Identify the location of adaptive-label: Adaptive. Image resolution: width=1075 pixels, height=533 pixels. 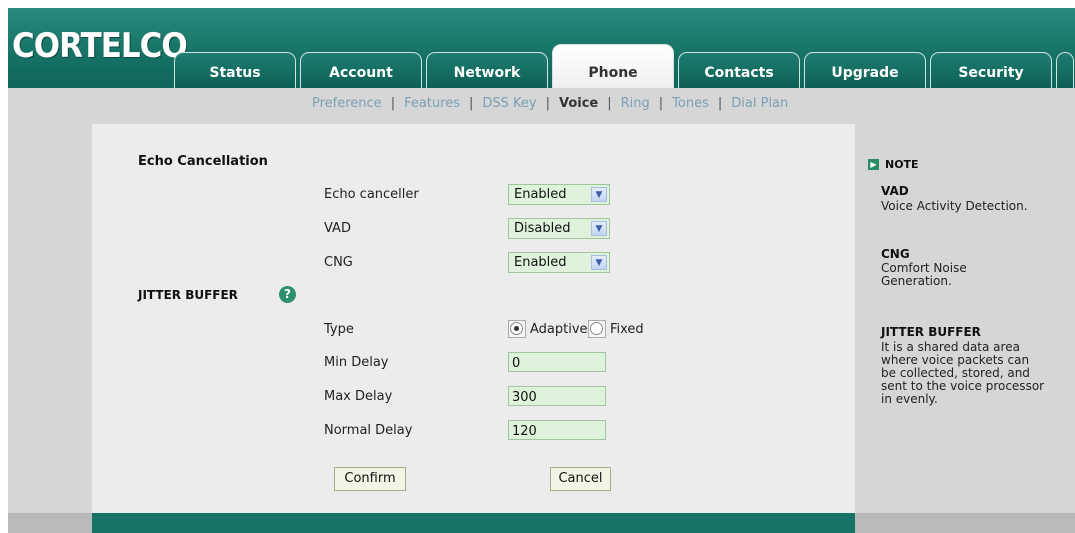
(559, 329).